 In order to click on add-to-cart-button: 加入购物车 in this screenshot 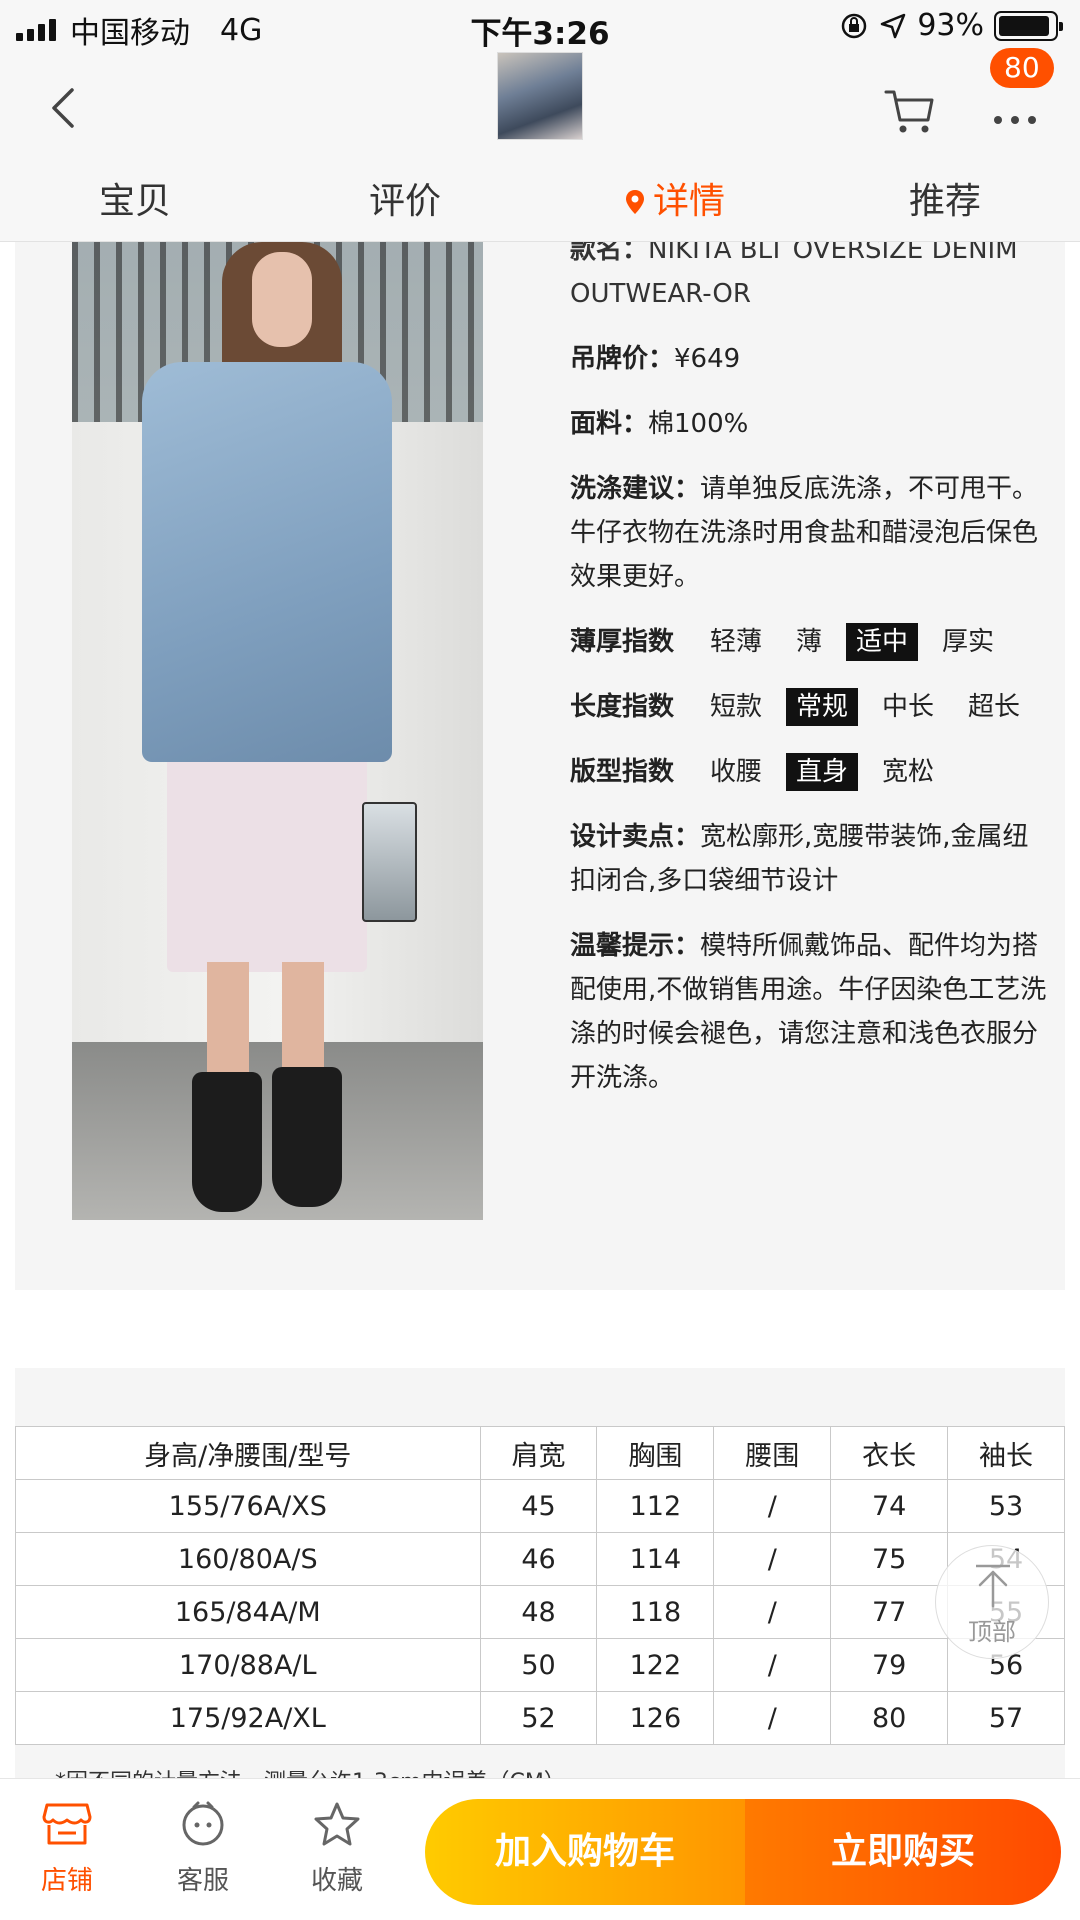, I will do `click(585, 1852)`.